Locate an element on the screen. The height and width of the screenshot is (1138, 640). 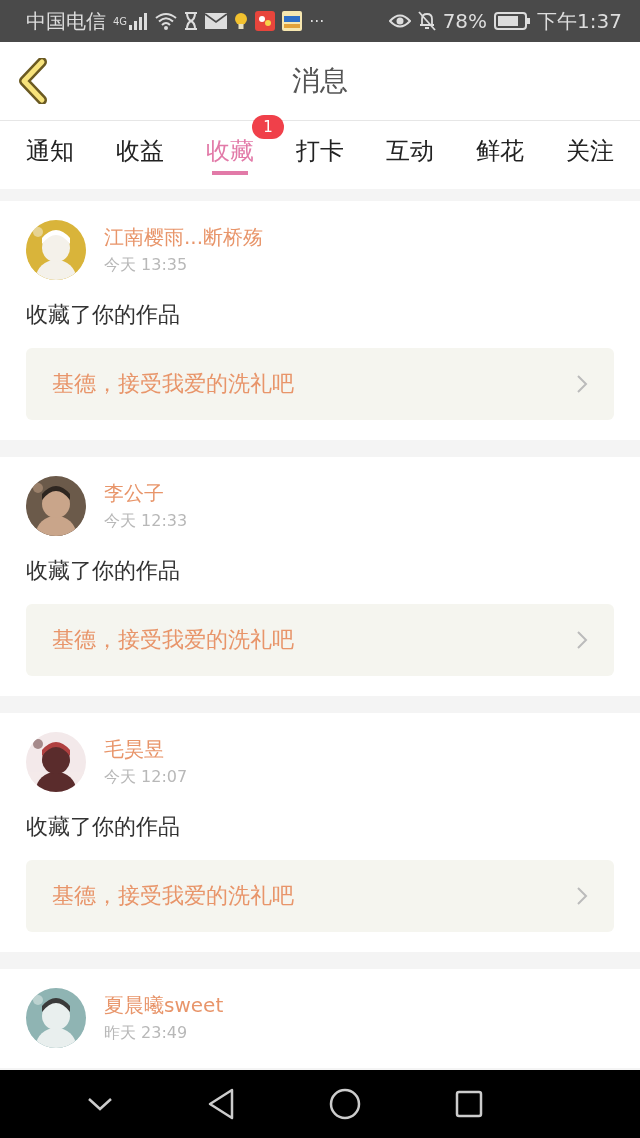
tab: 收益 is located at coordinates (140, 153).